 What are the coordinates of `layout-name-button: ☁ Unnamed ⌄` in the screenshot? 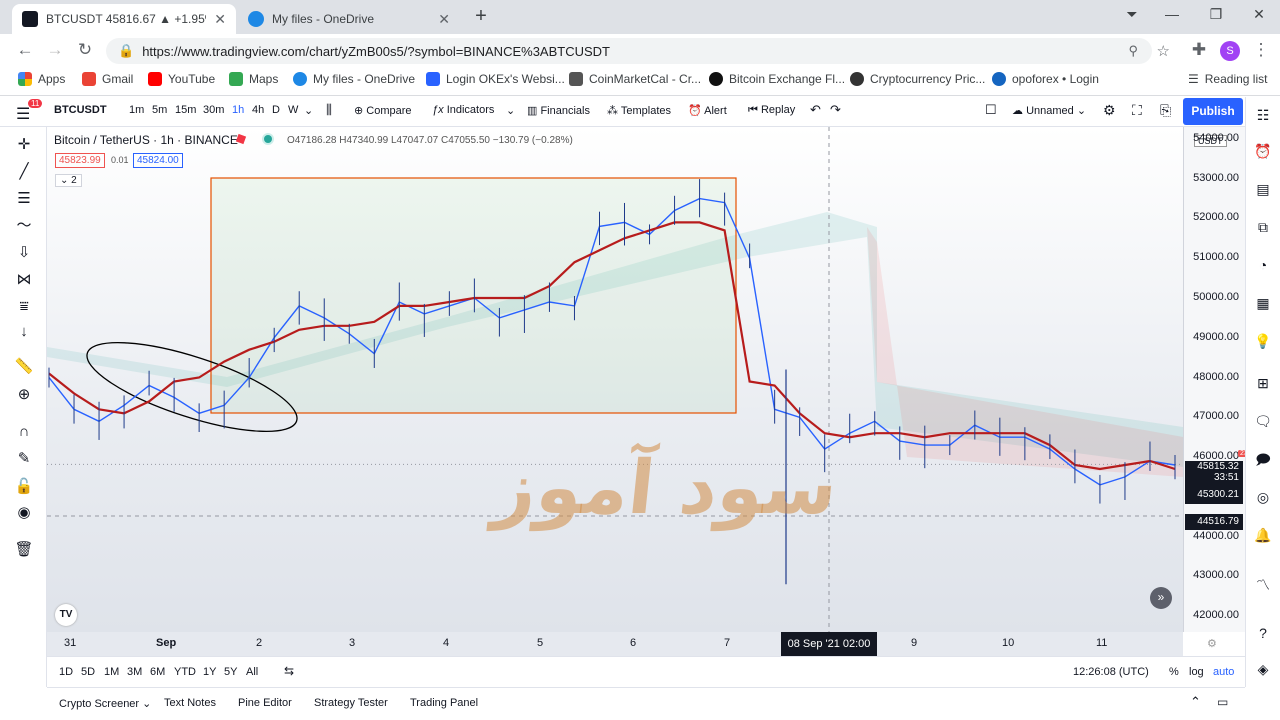 It's located at (1049, 110).